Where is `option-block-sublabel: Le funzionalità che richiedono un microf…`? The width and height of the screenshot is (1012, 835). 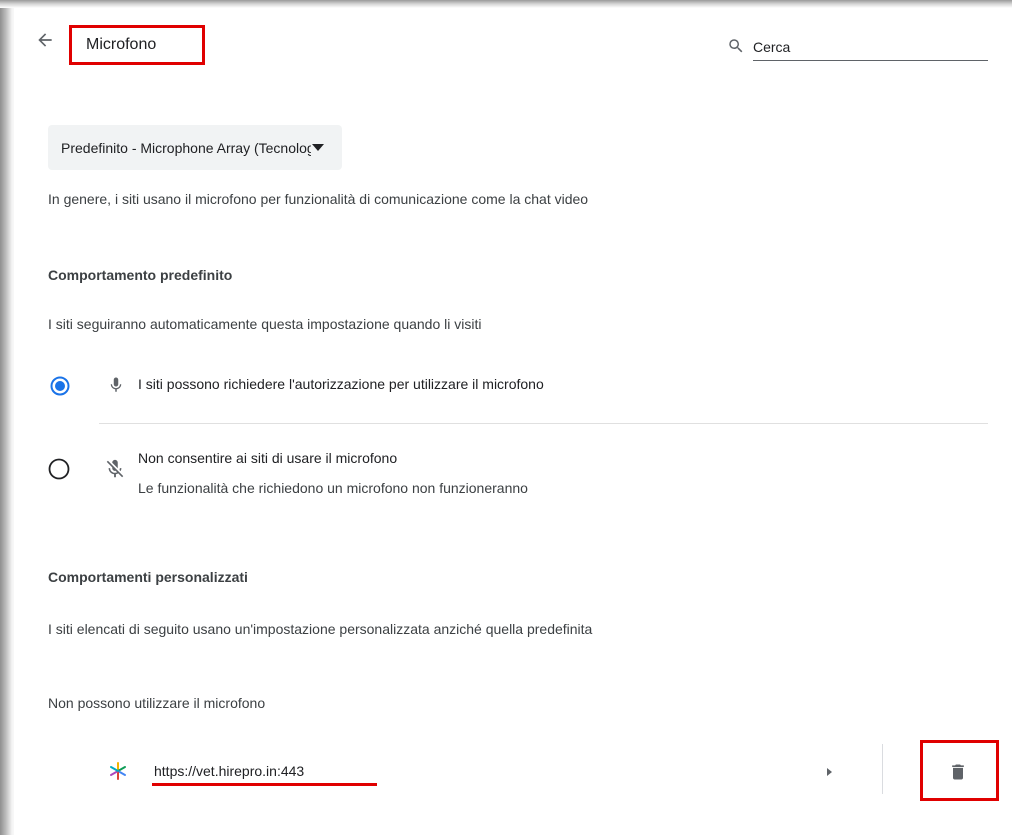
option-block-sublabel: Le funzionalità che richiedono un microf… is located at coordinates (333, 488).